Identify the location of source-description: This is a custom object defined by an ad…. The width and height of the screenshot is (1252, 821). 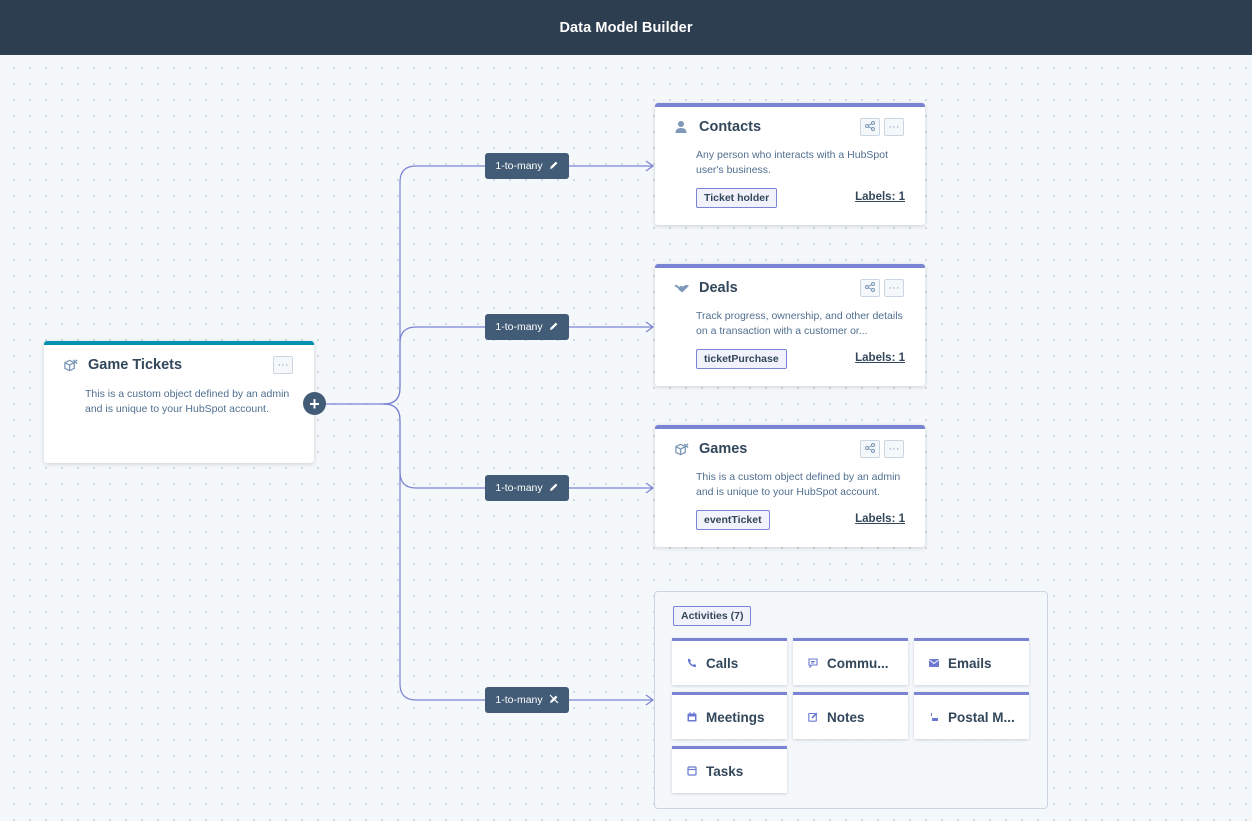
(187, 402).